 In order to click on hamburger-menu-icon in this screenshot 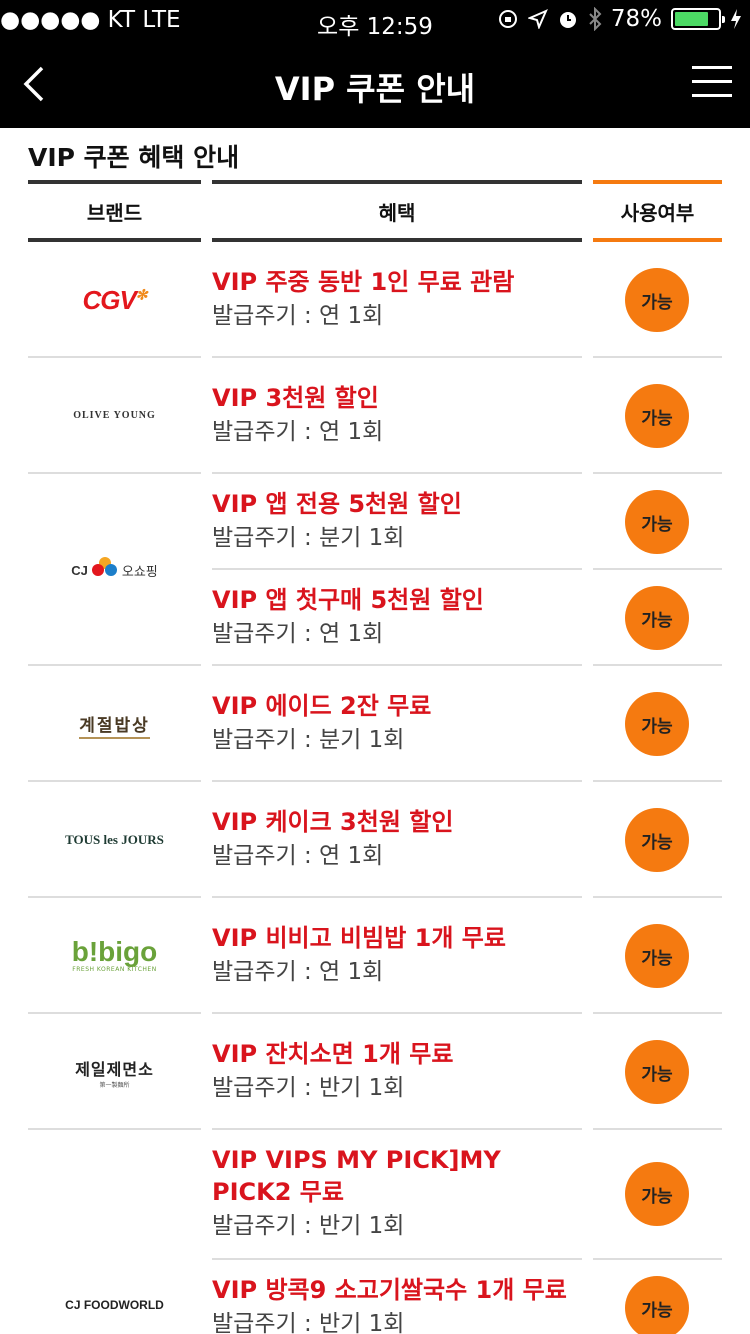, I will do `click(712, 67)`.